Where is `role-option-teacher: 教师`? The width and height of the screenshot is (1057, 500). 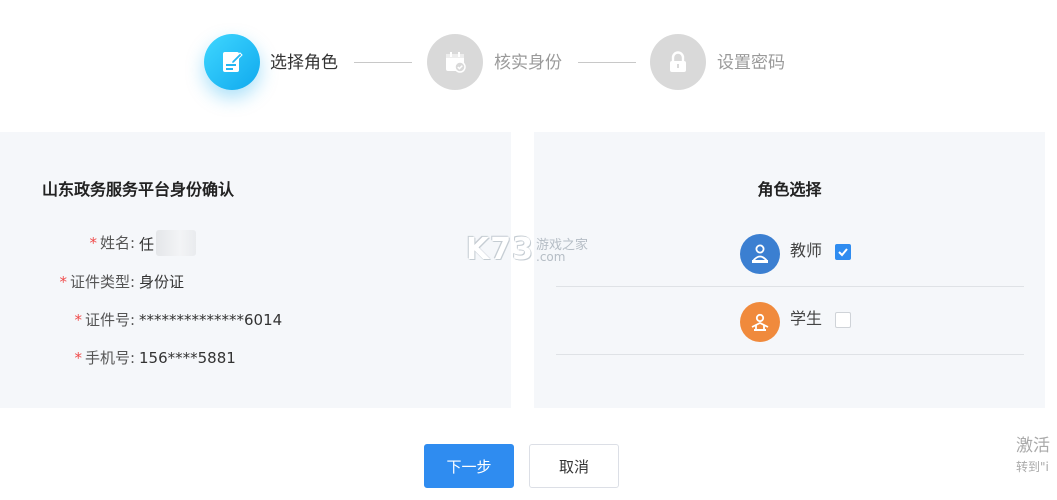 role-option-teacher: 教师 is located at coordinates (789, 252).